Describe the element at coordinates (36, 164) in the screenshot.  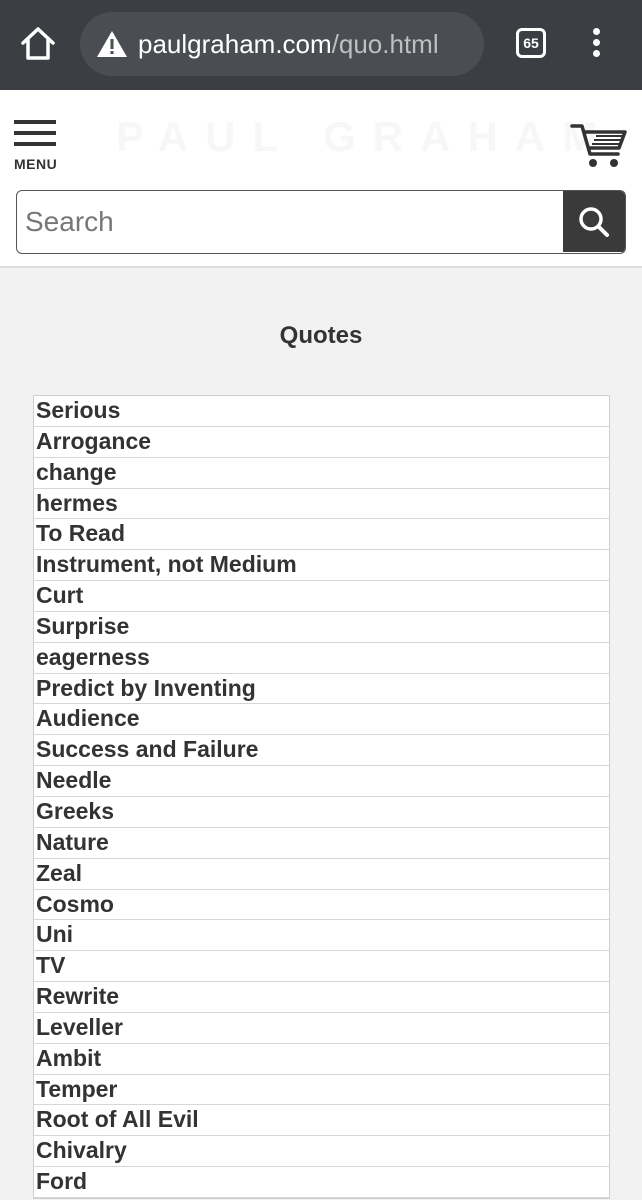
I see `menu-label: MENU` at that location.